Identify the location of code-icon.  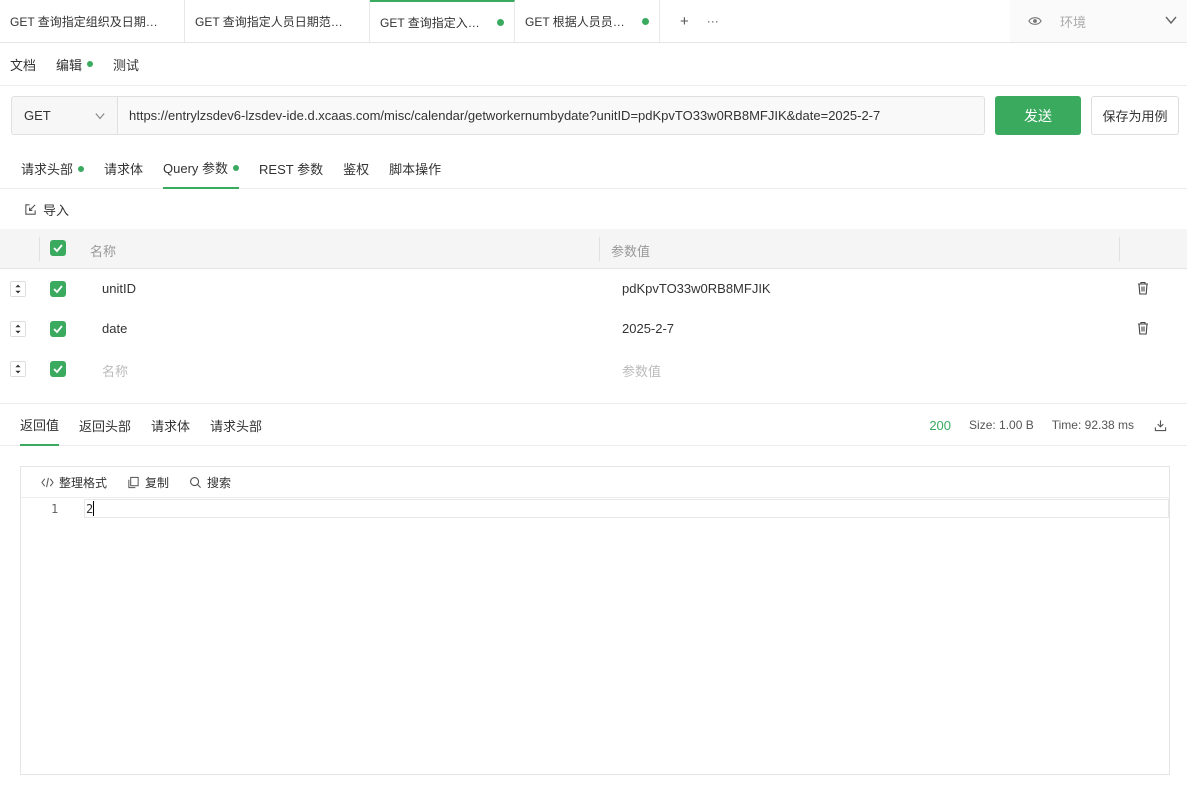
(47, 482).